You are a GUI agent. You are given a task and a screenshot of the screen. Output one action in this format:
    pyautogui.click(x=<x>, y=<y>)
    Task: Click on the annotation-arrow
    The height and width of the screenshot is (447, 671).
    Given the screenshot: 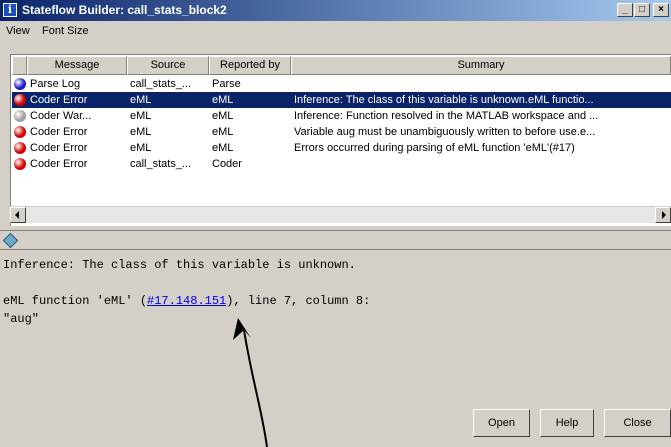 What is the action you would take?
    pyautogui.click(x=250, y=382)
    